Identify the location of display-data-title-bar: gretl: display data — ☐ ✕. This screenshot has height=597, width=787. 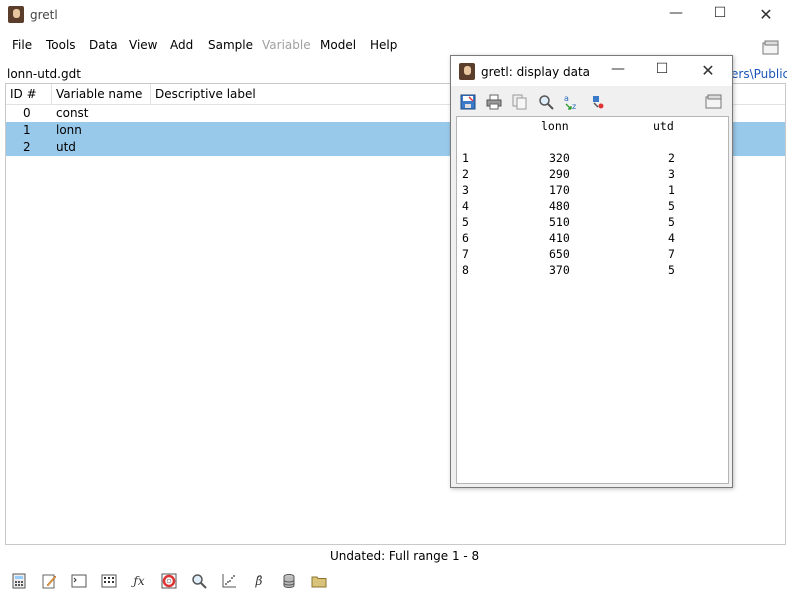
(591, 71).